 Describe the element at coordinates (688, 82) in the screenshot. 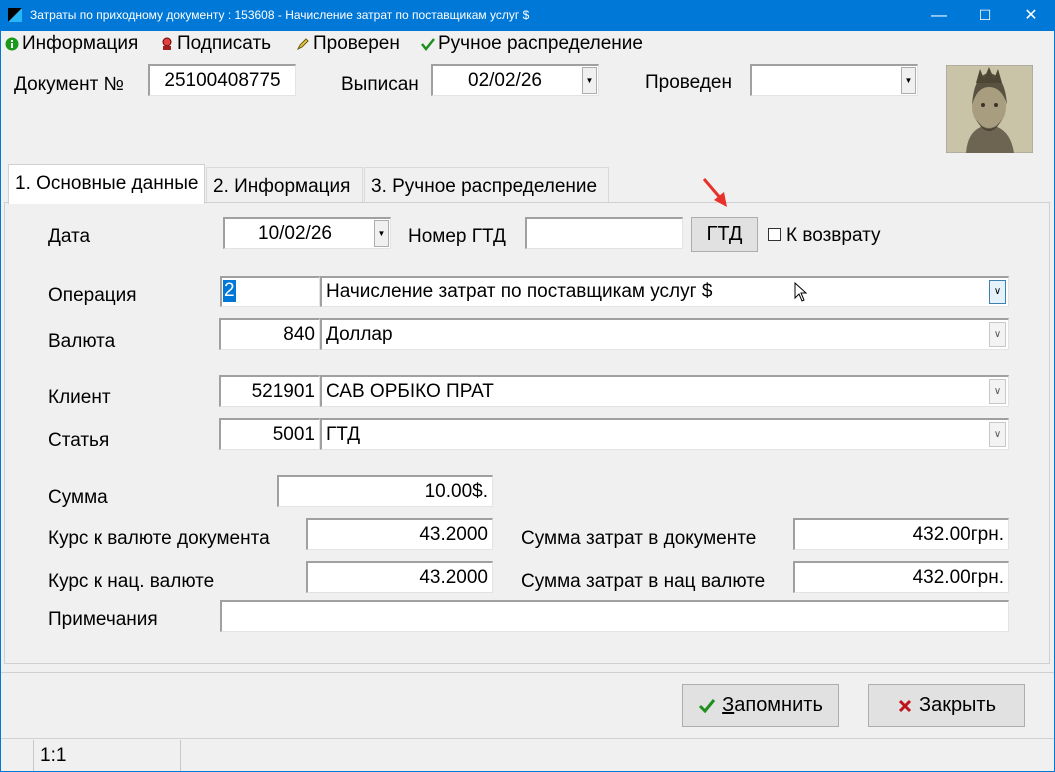

I see `posted-label: Проведен` at that location.